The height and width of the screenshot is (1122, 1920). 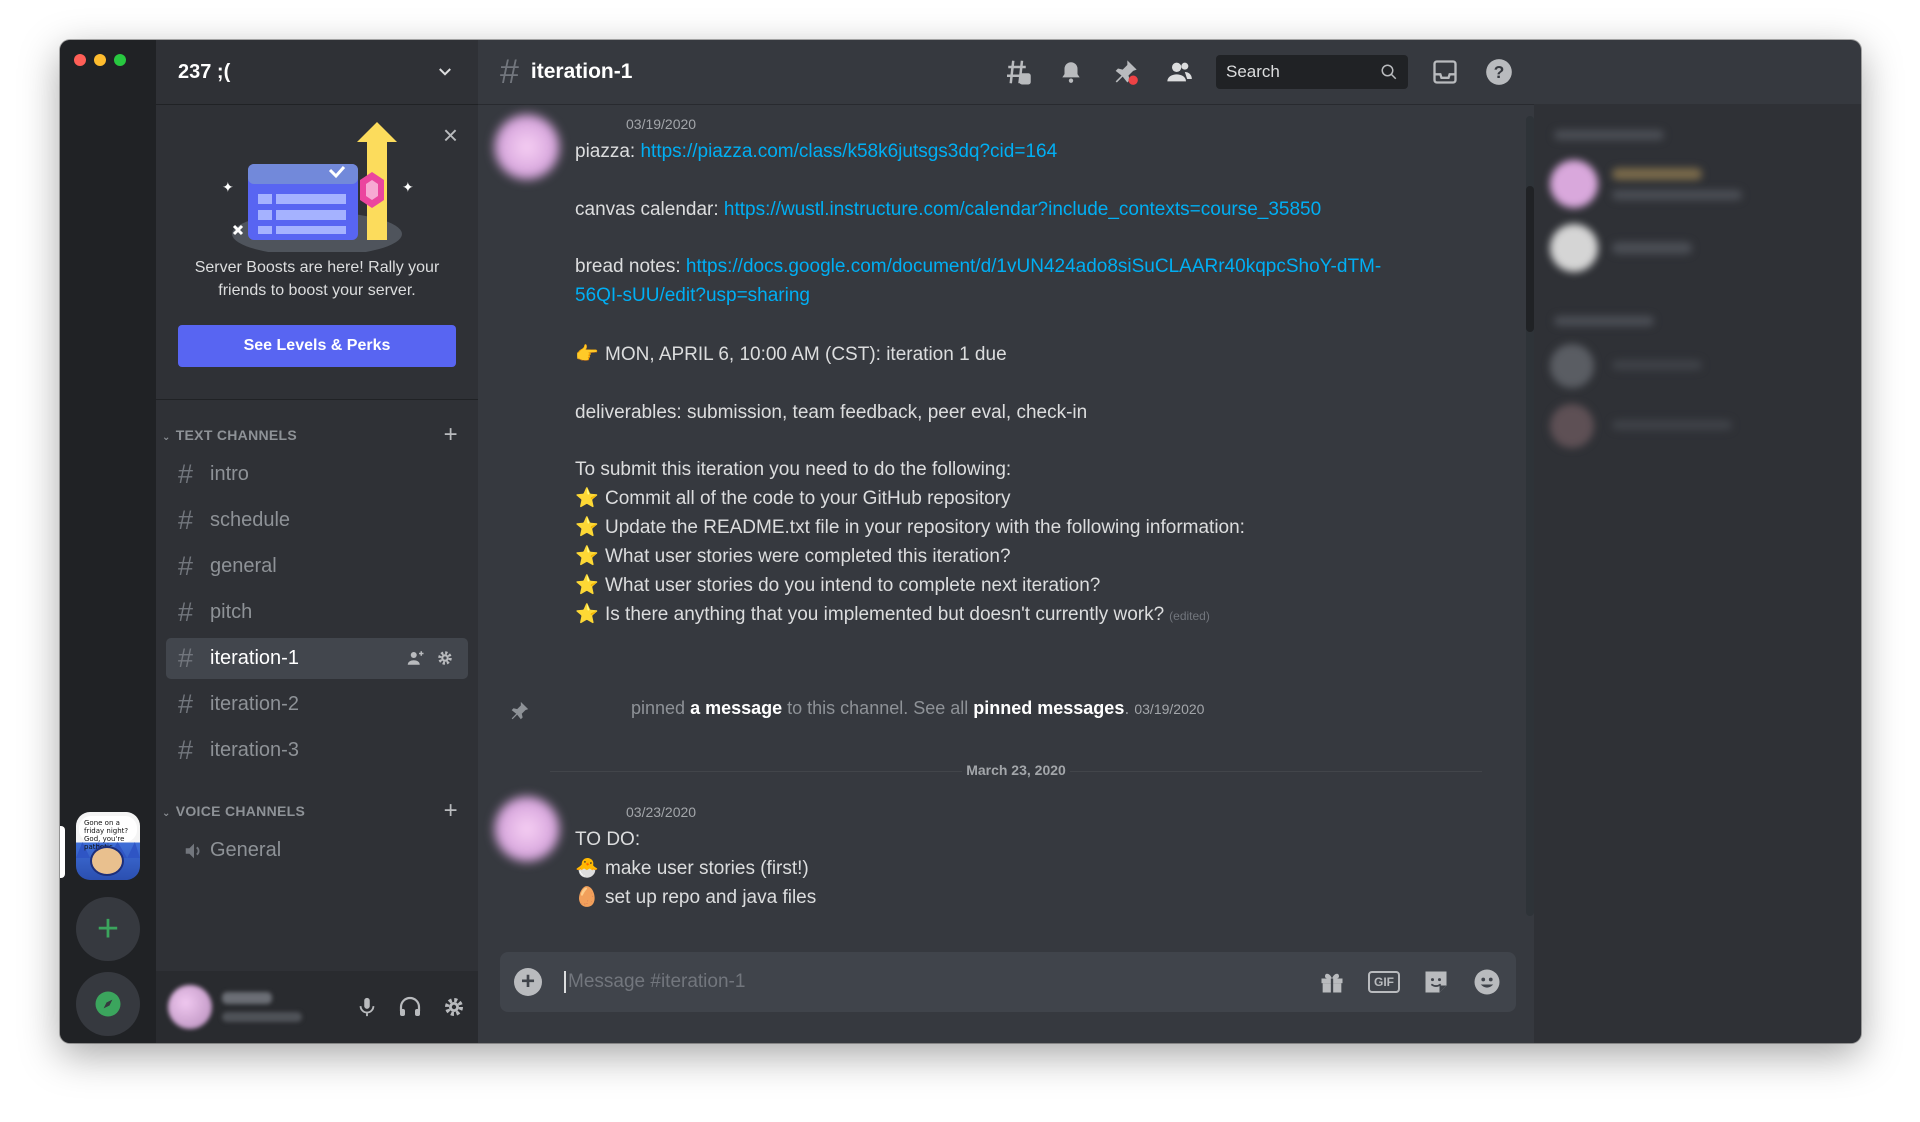 What do you see at coordinates (250, 520) in the screenshot?
I see `channel-label: schedule` at bounding box center [250, 520].